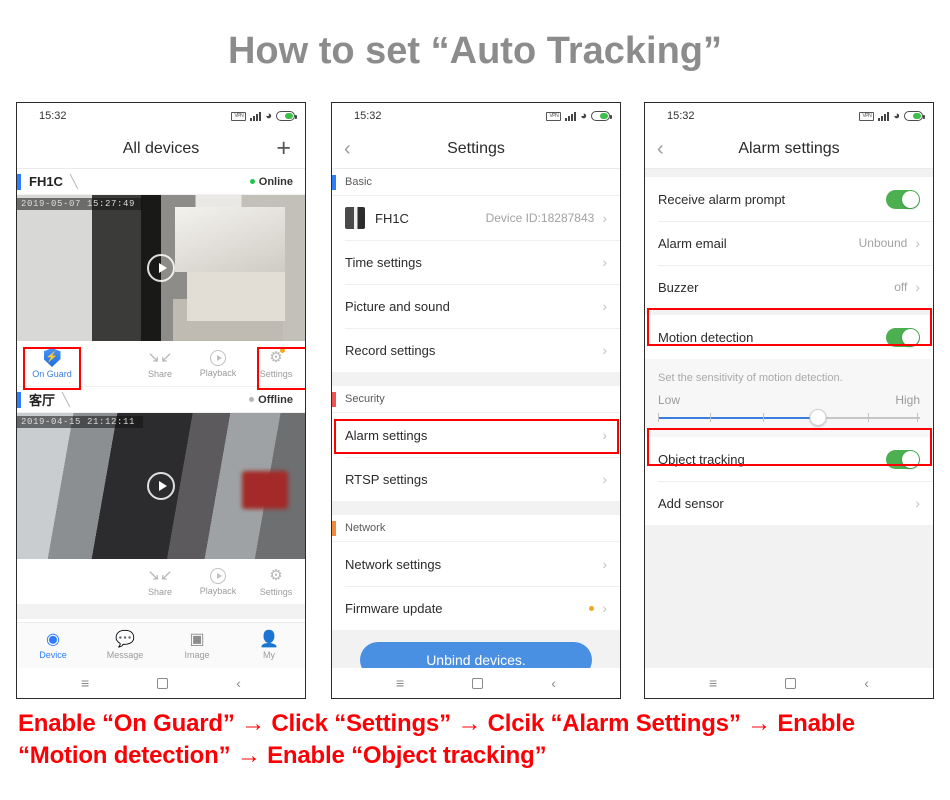 Image resolution: width=950 pixels, height=800 pixels. I want to click on row-buzzer: Buzzer off ›, so click(789, 287).